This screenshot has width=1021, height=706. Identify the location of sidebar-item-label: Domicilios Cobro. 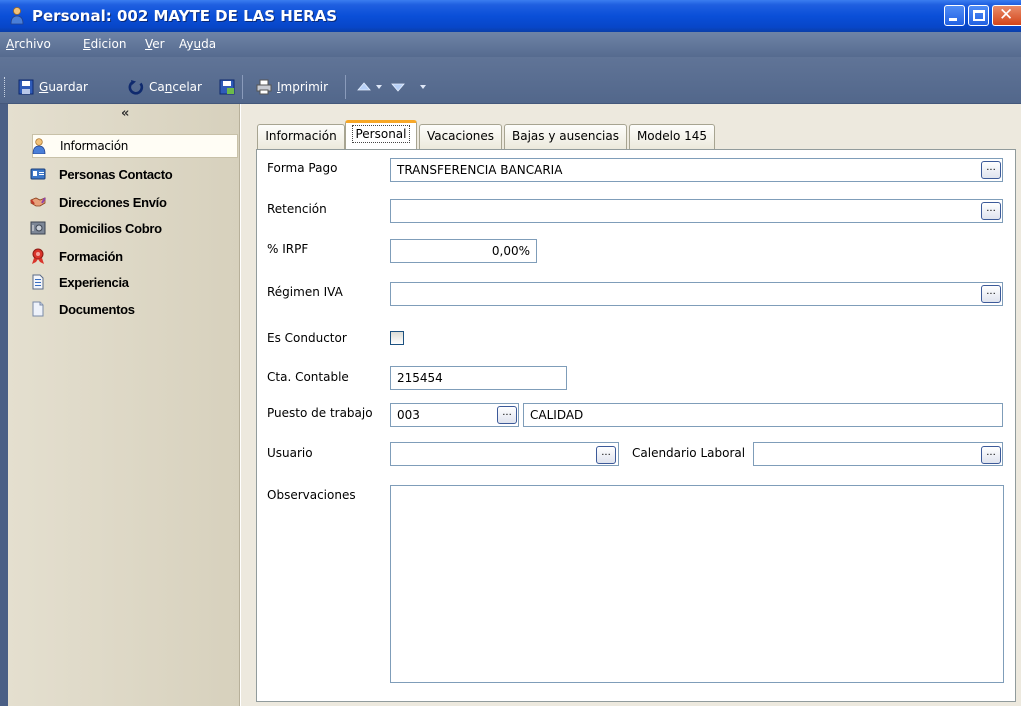
(110, 228).